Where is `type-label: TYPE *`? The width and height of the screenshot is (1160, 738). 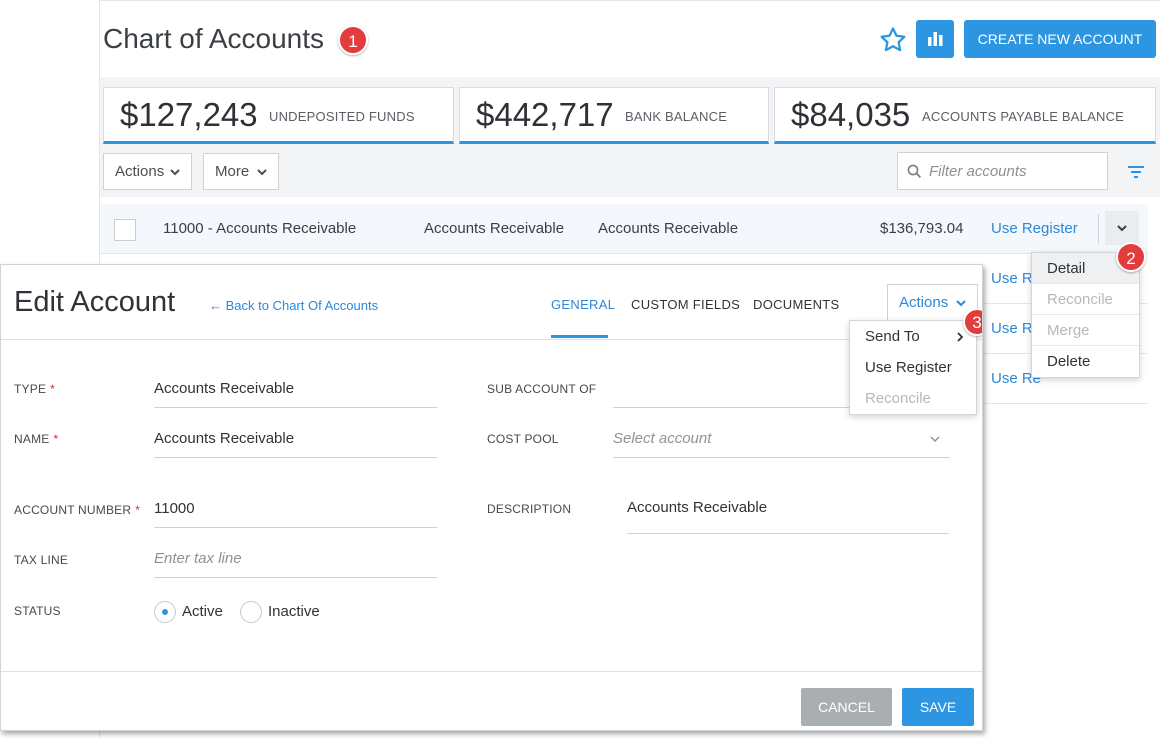 type-label: TYPE * is located at coordinates (35, 389).